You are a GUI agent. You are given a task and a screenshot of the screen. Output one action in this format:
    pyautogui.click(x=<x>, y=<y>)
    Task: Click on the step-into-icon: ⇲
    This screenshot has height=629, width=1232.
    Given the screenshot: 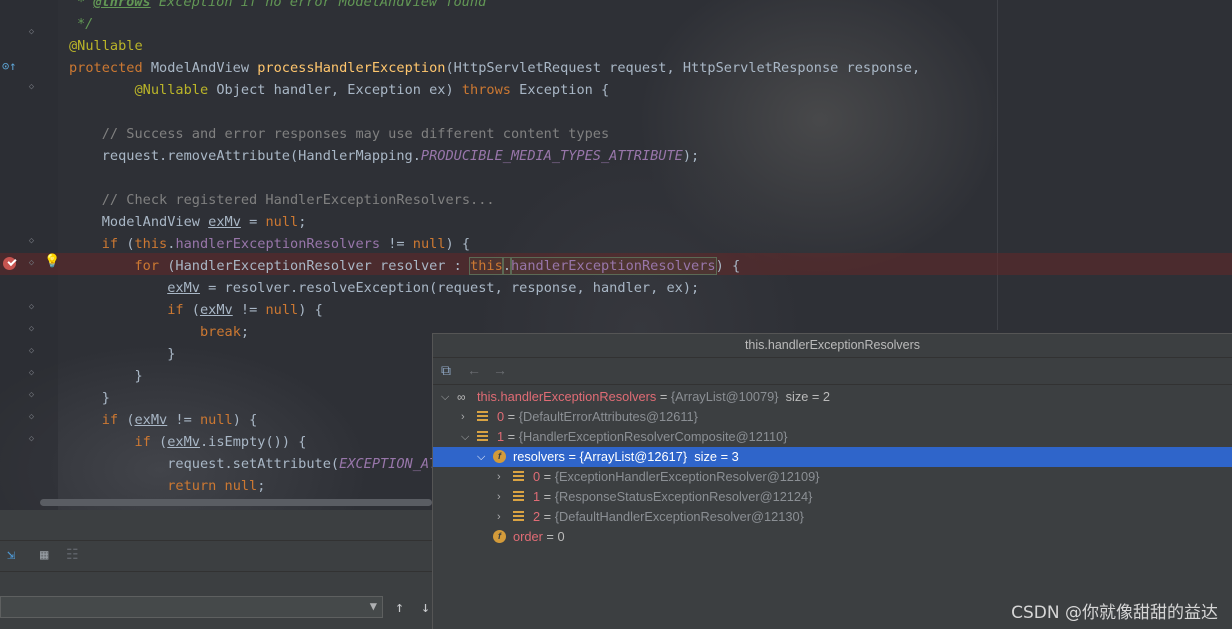 What is the action you would take?
    pyautogui.click(x=11, y=555)
    